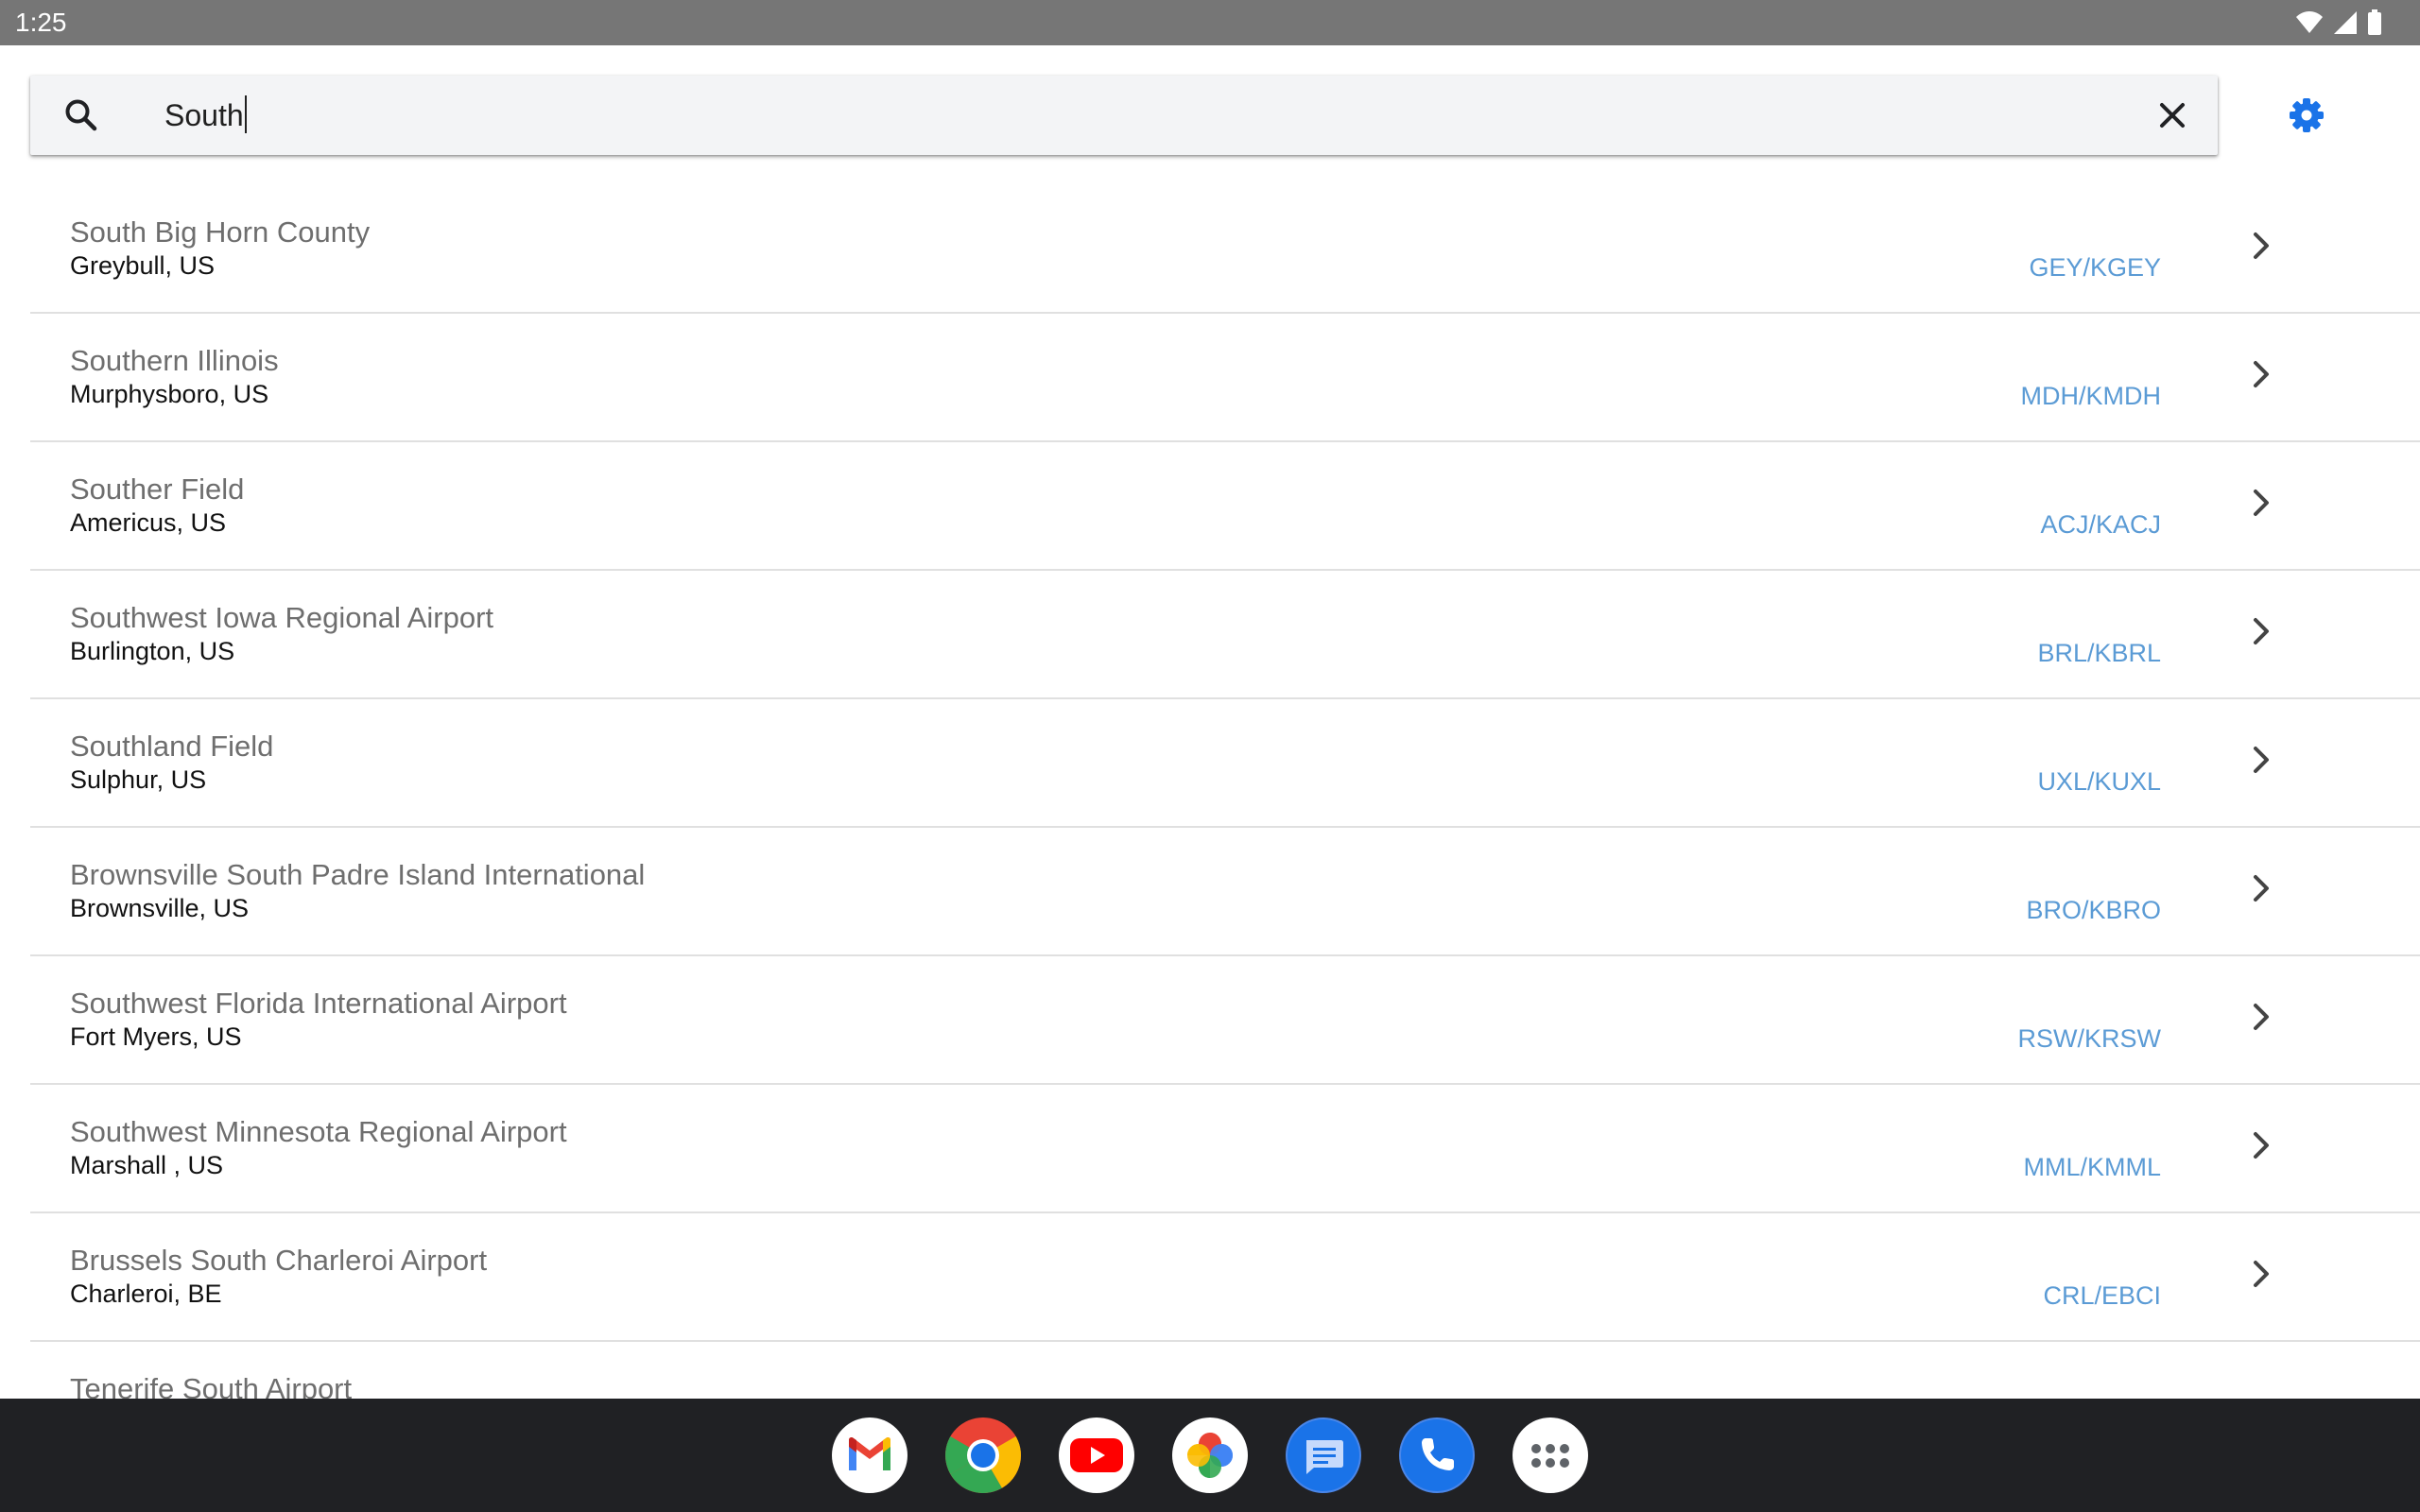  What do you see at coordinates (1225, 763) in the screenshot?
I see `list-item: Southland Field Sulphur, US UXL/KUXL` at bounding box center [1225, 763].